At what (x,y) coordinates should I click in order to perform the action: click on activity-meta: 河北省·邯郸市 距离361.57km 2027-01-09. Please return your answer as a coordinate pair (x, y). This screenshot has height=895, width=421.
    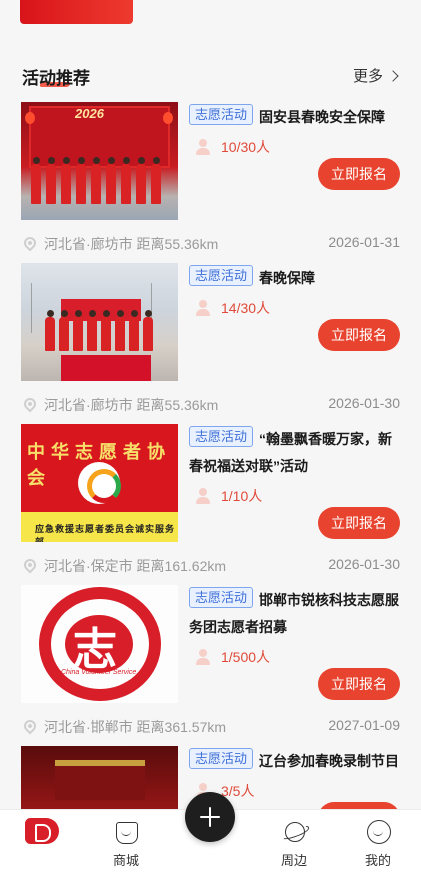
    Looking at the image, I should click on (210, 727).